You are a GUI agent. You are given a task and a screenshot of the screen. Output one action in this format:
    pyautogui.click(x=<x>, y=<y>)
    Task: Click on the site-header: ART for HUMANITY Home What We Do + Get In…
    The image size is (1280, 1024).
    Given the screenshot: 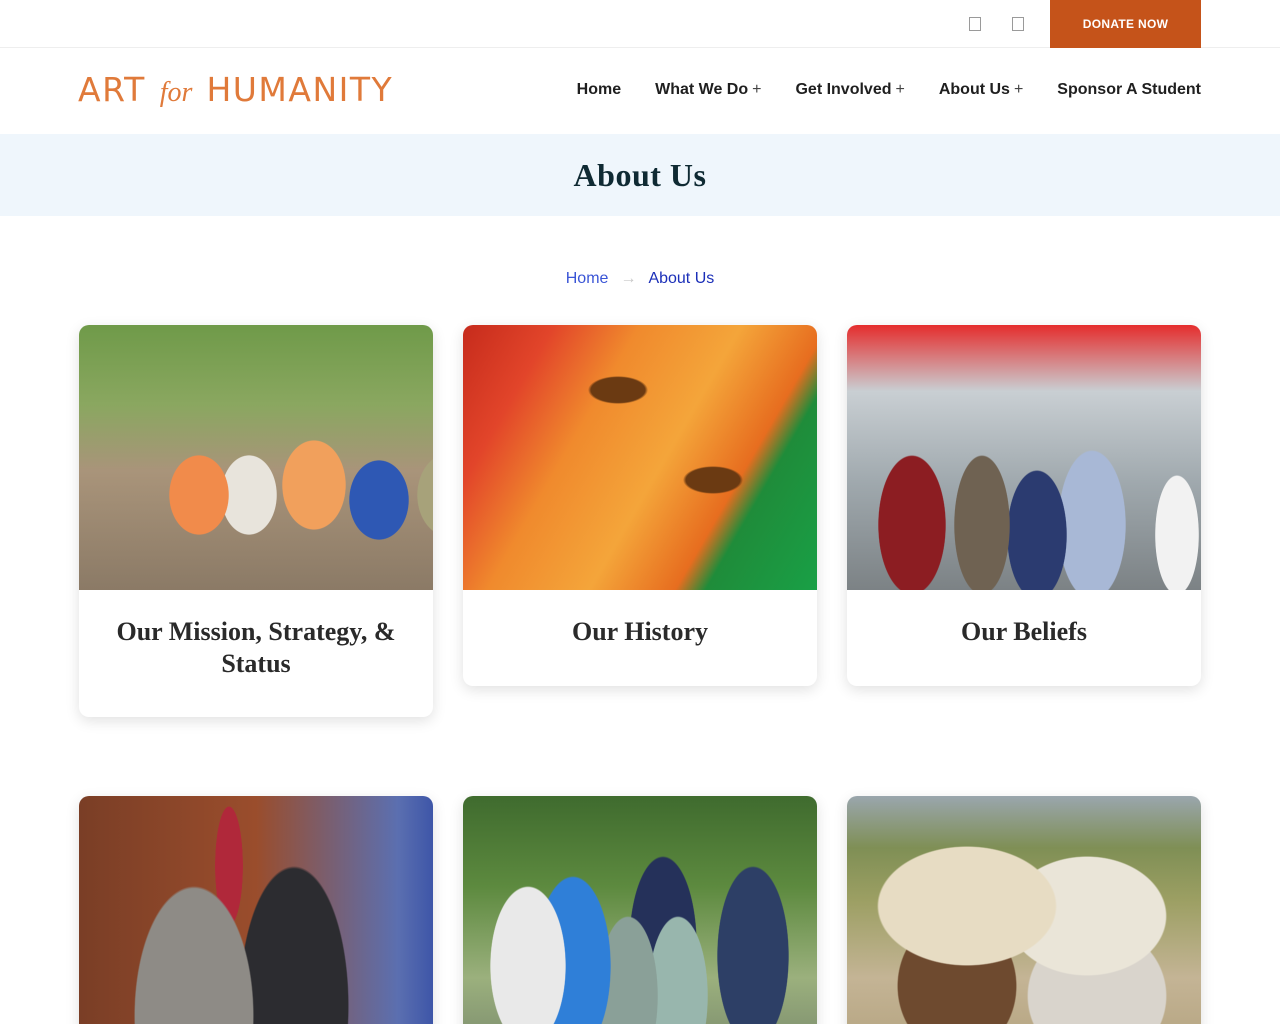 What is the action you would take?
    pyautogui.click(x=640, y=91)
    